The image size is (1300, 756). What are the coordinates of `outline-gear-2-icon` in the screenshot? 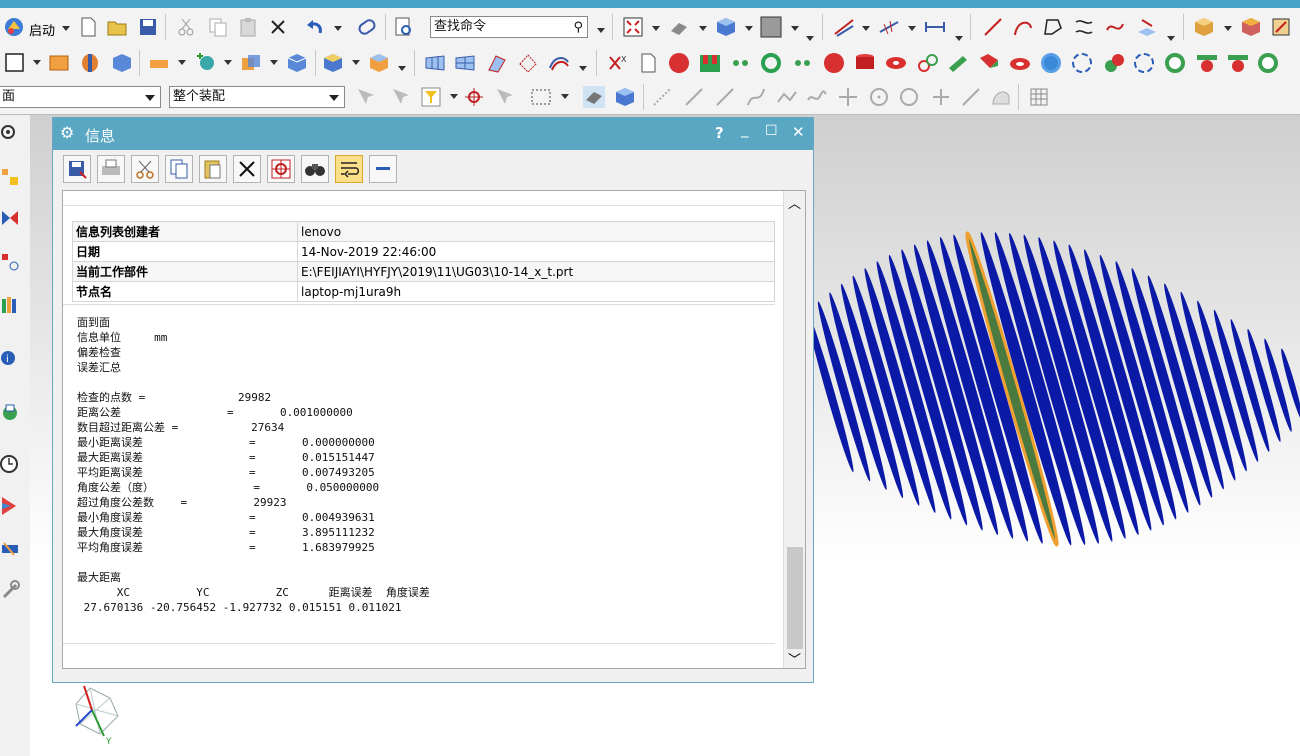 It's located at (1144, 63).